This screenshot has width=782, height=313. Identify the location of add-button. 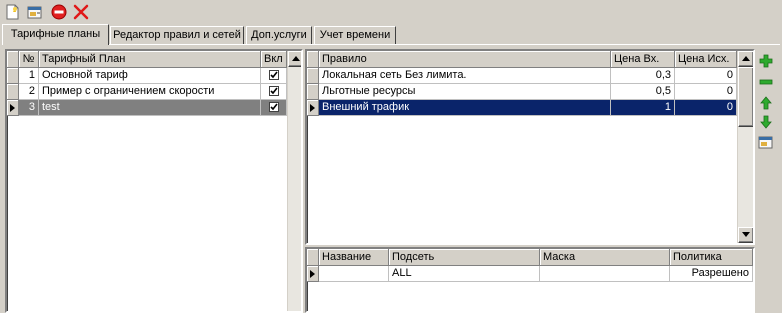
(766, 61).